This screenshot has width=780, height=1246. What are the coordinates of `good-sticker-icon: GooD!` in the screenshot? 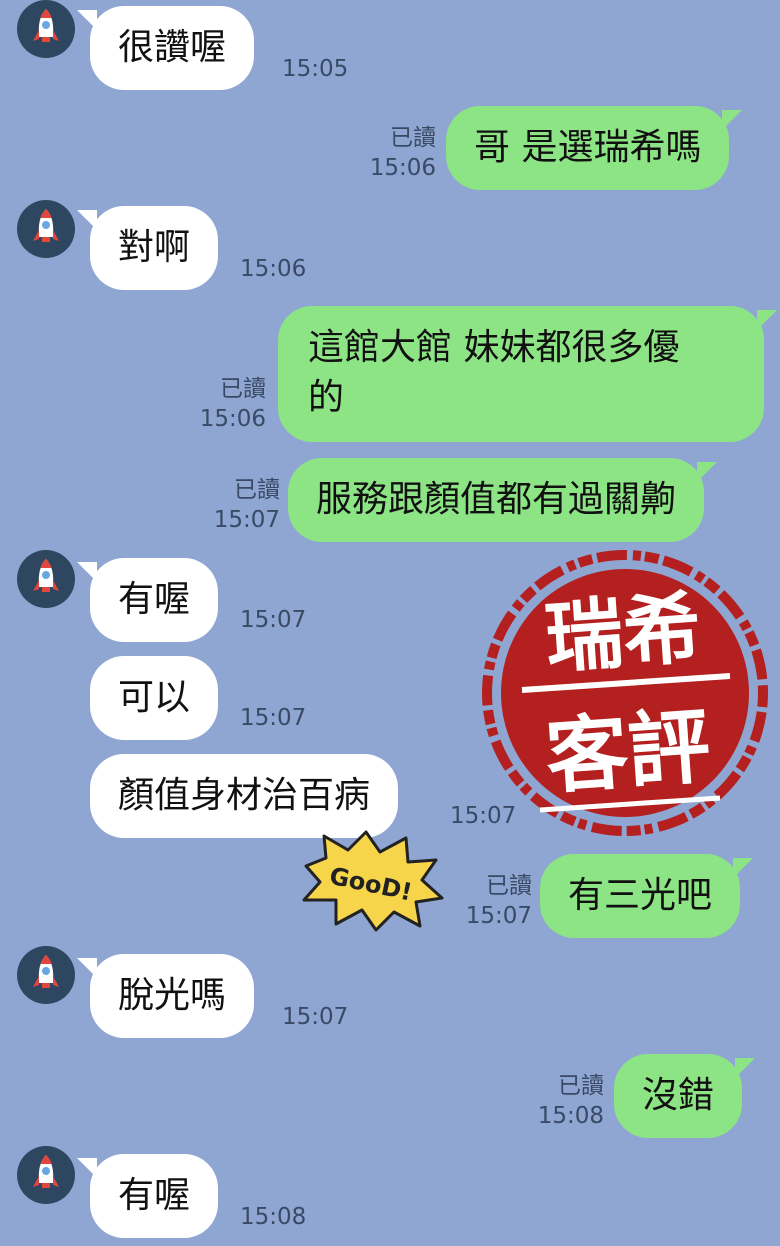 It's located at (373, 881).